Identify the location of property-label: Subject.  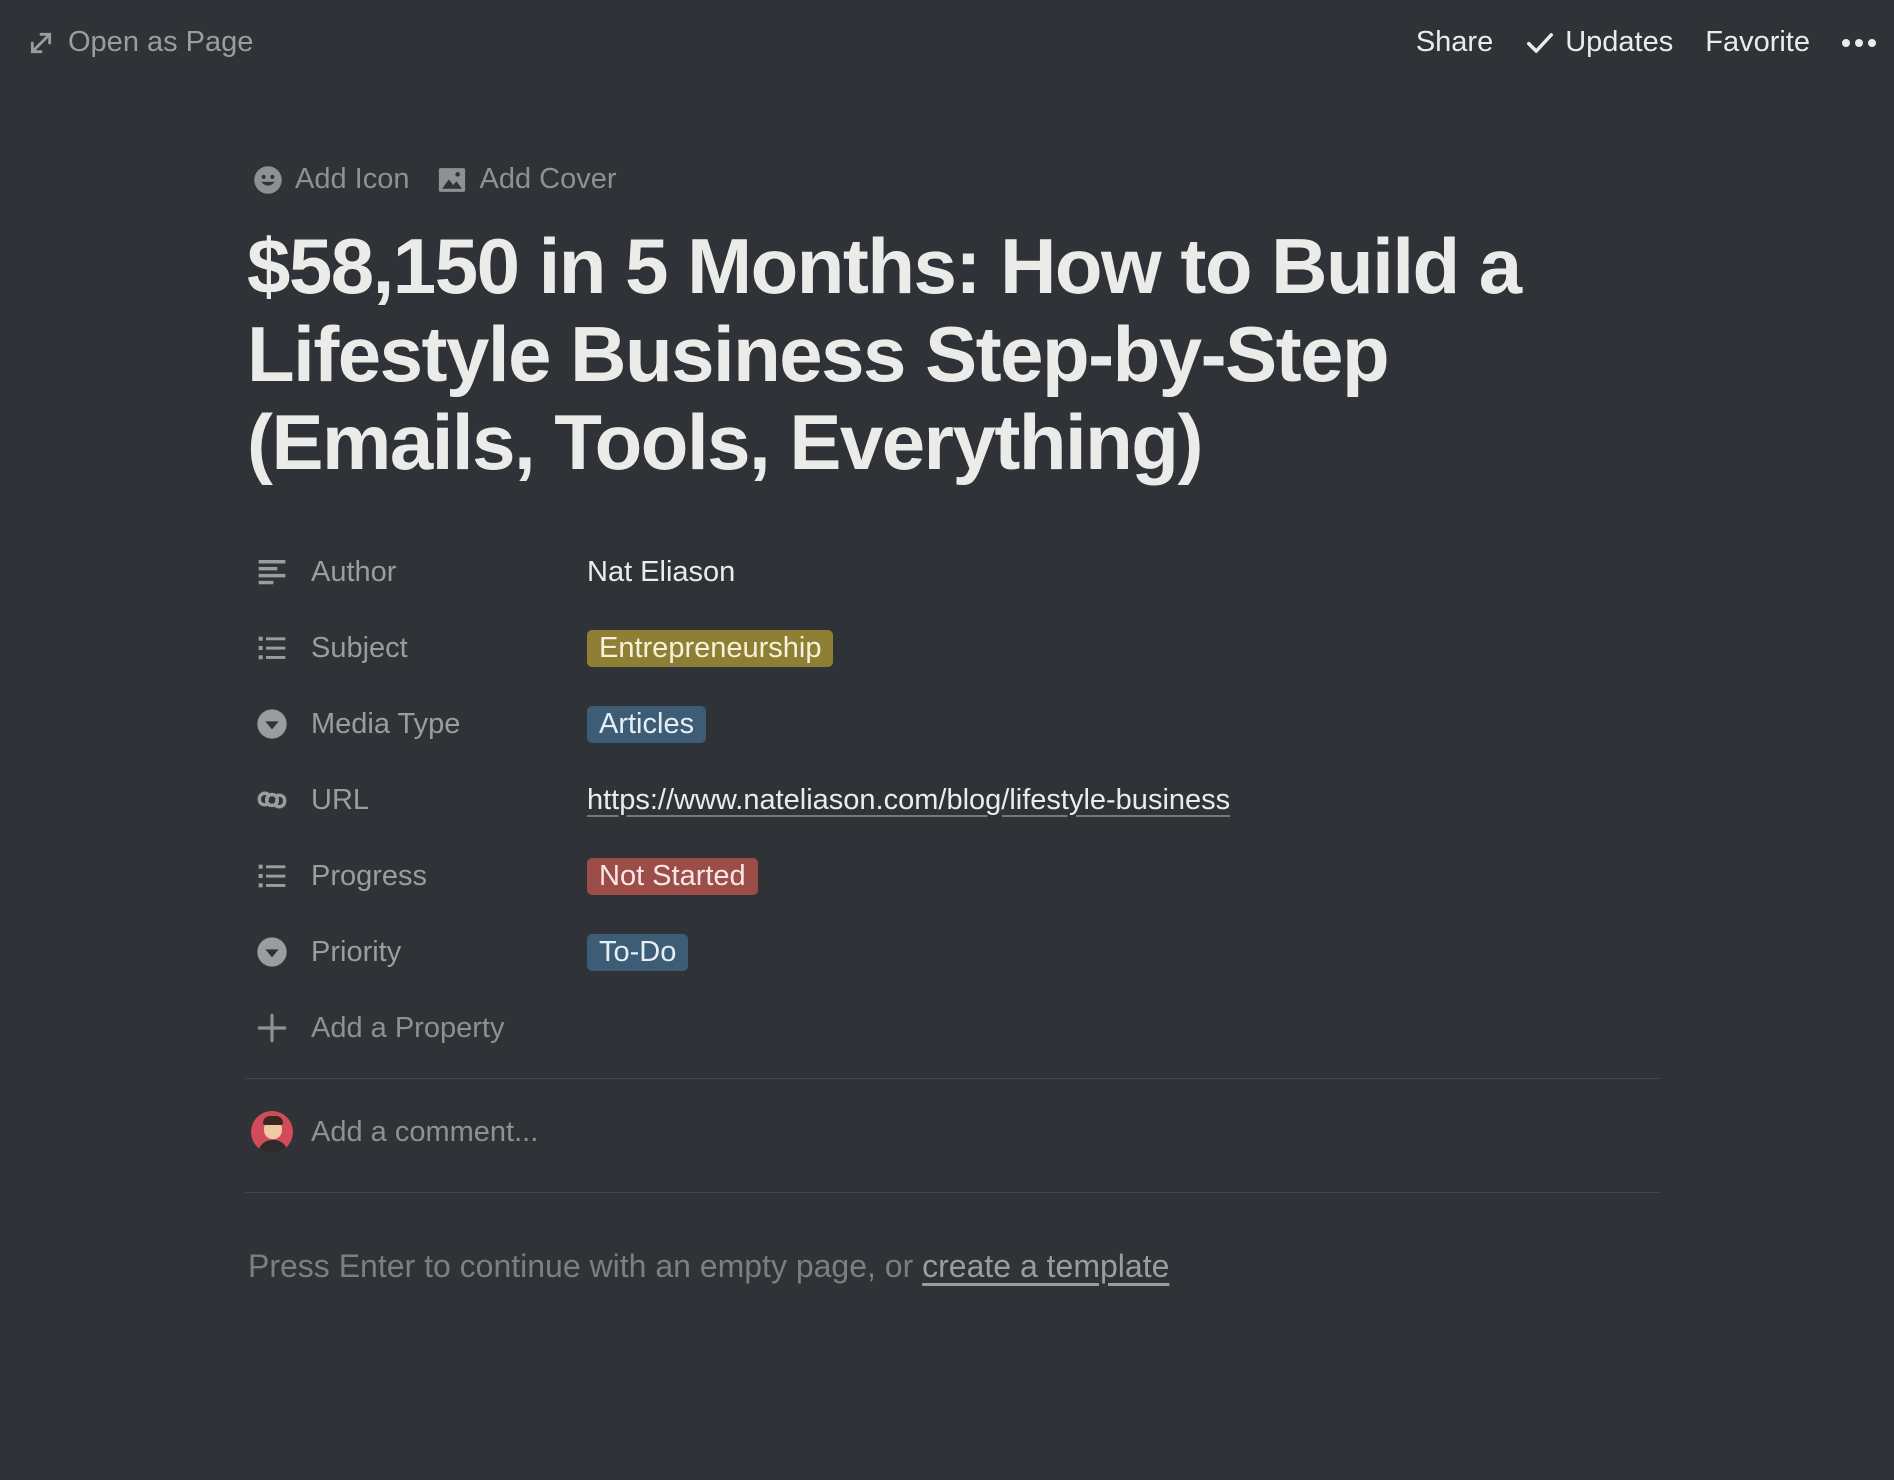
(359, 647).